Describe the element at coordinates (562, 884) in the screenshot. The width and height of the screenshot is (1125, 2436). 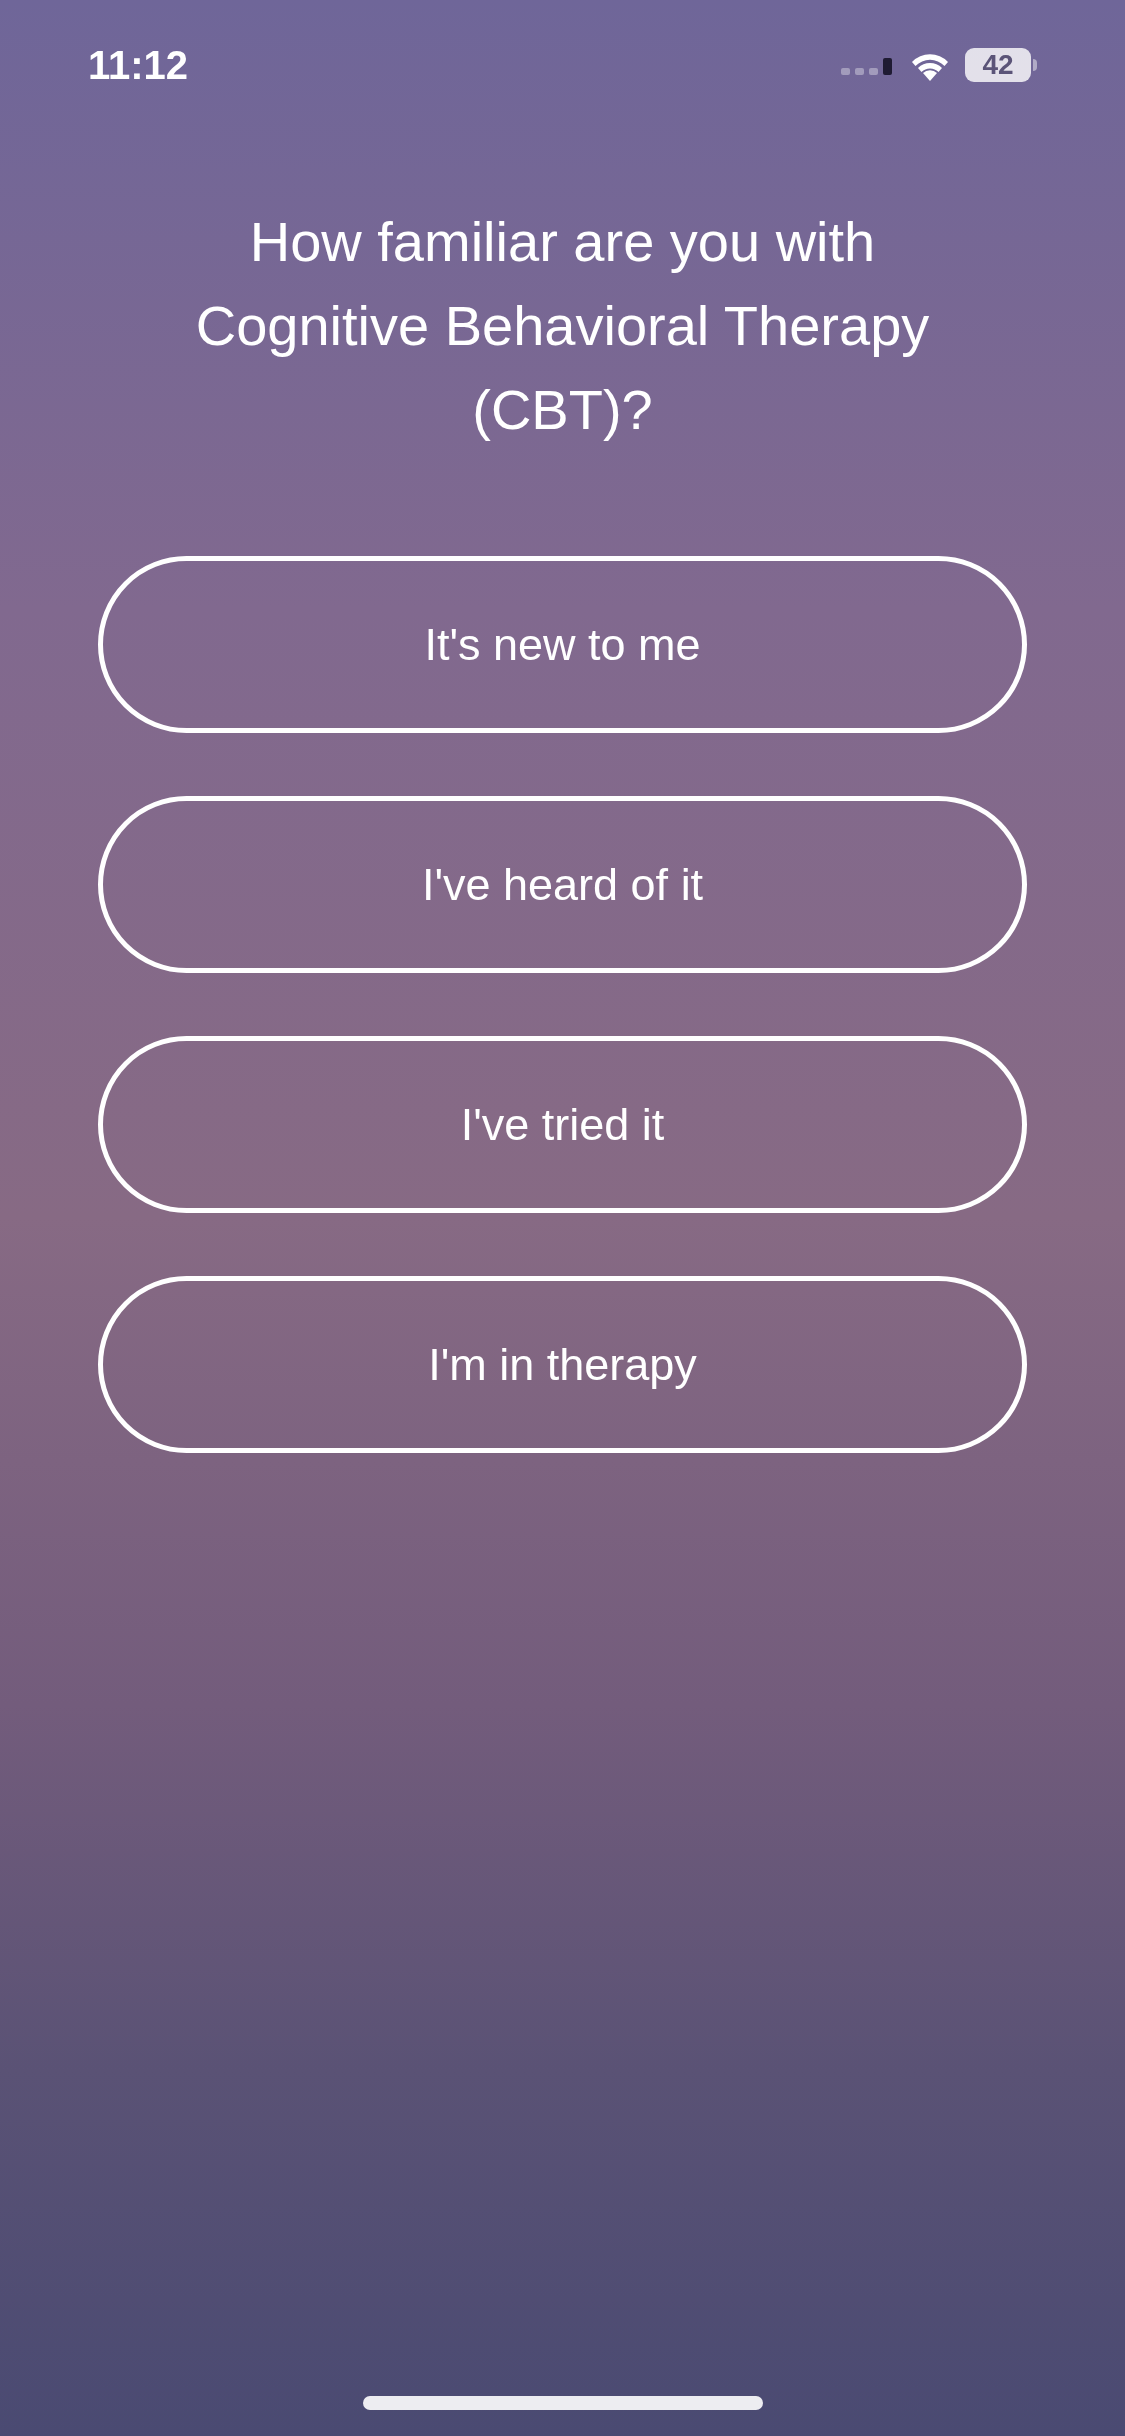
I see `answer-option: I've heard of it` at that location.